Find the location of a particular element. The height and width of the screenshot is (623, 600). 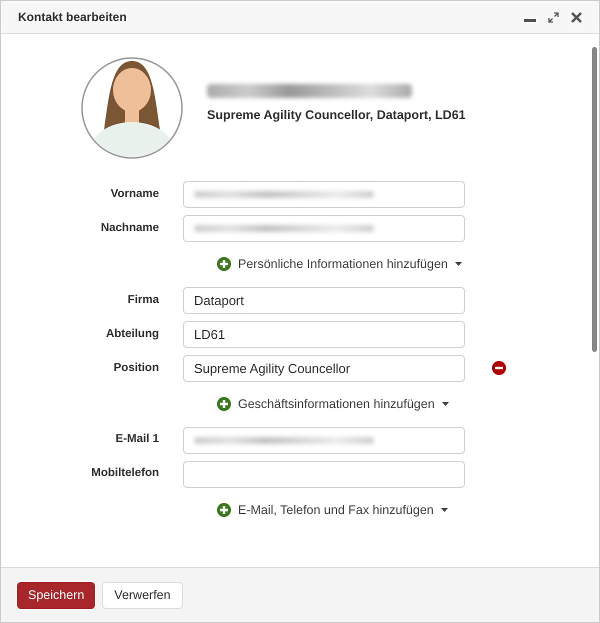

add-info-link: Persönliche Informationen hinzufügen is located at coordinates (339, 264).